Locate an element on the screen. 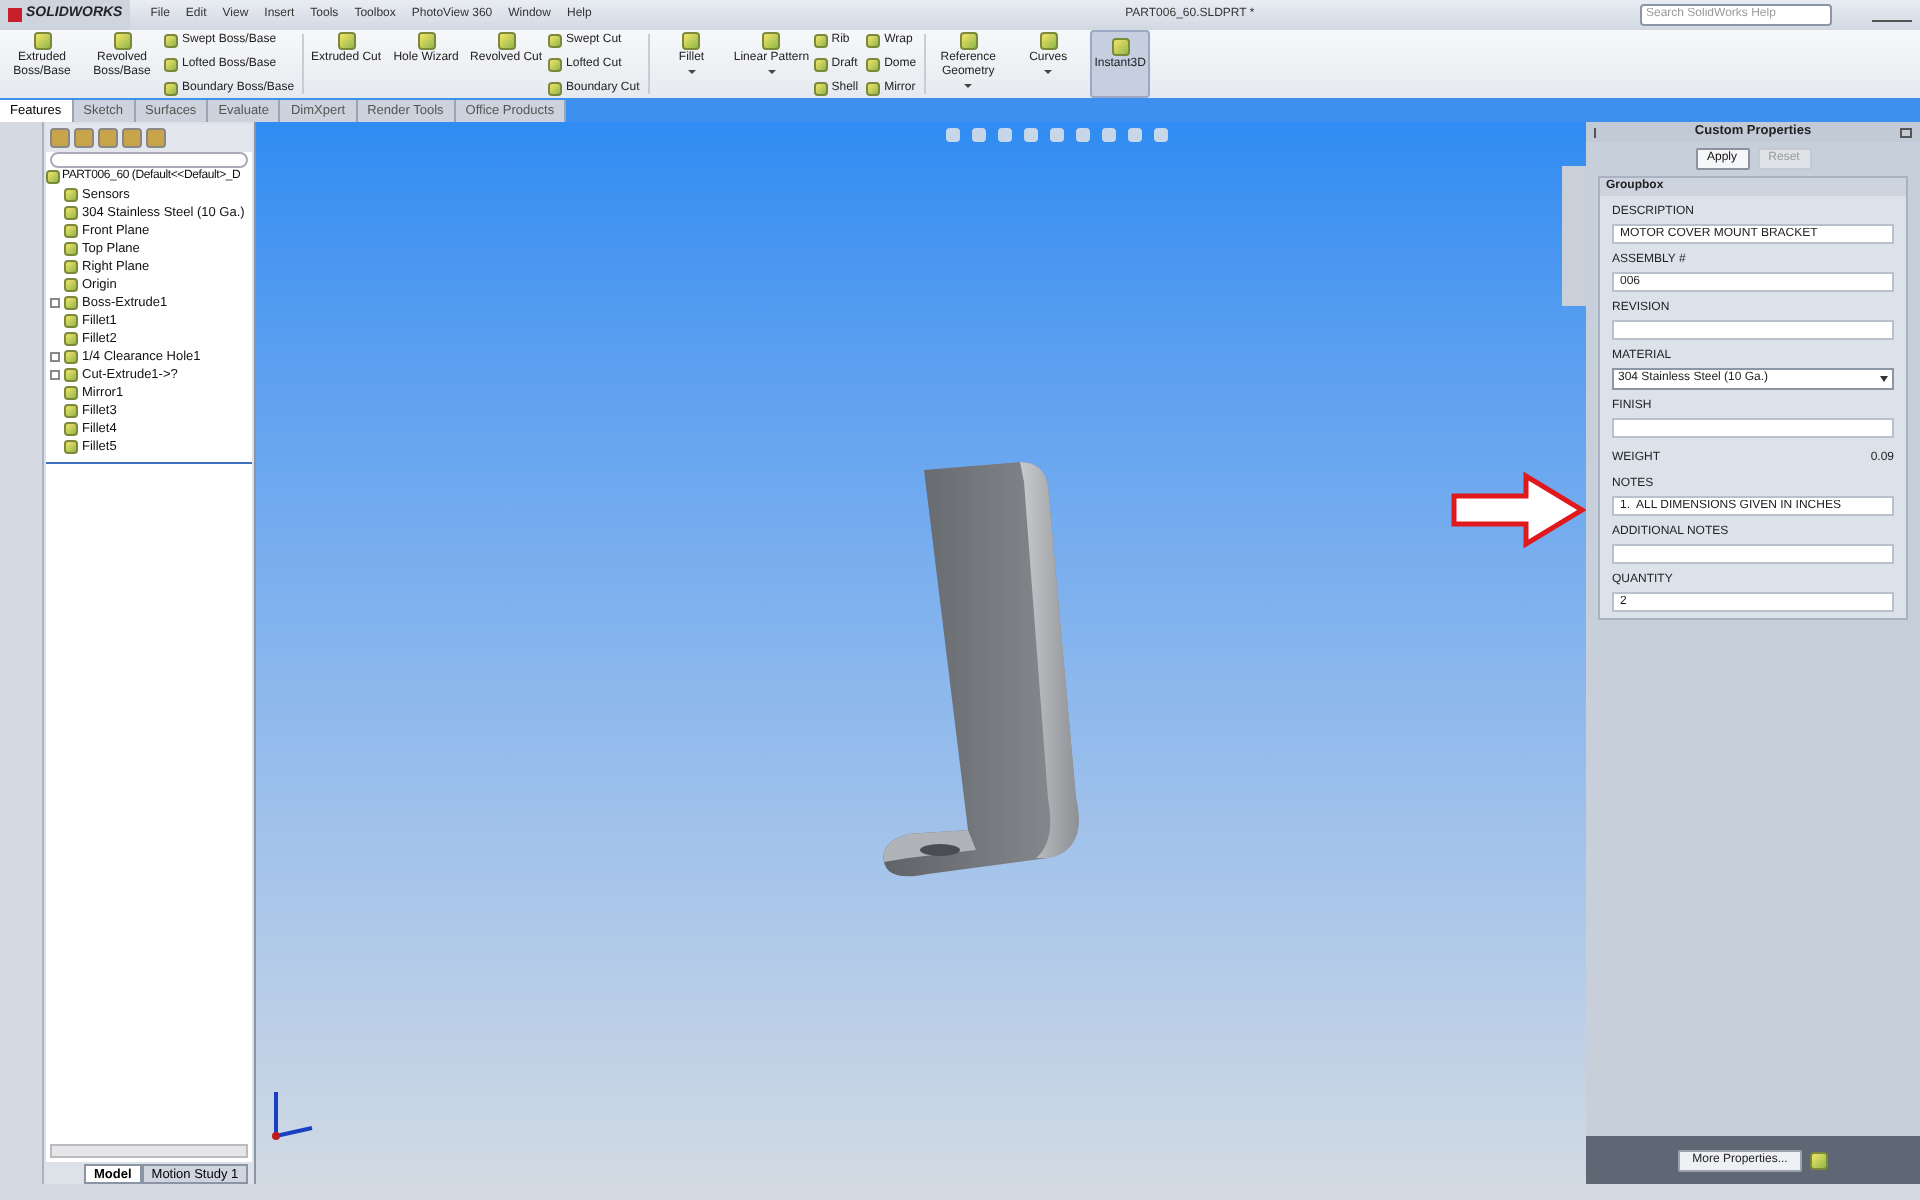  expand-plus-icon is located at coordinates (55, 303).